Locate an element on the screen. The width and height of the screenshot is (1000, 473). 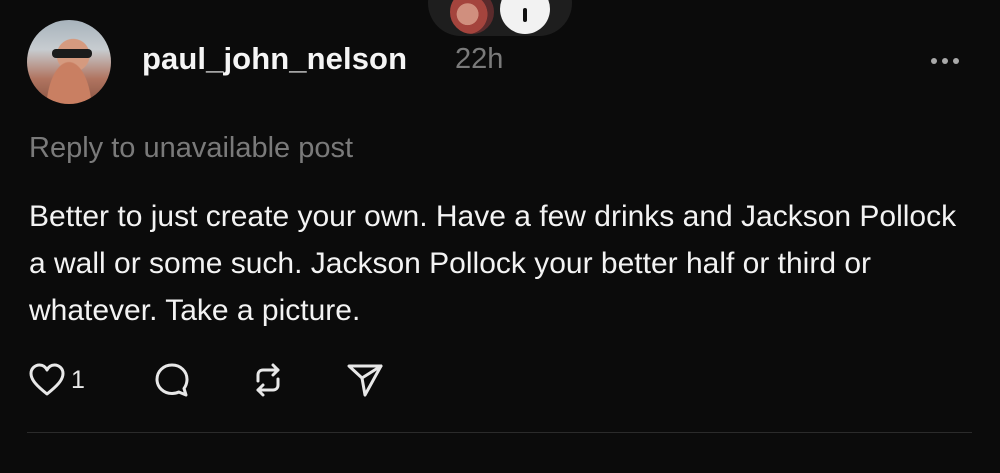
top-floating-bar is located at coordinates (500, 18).